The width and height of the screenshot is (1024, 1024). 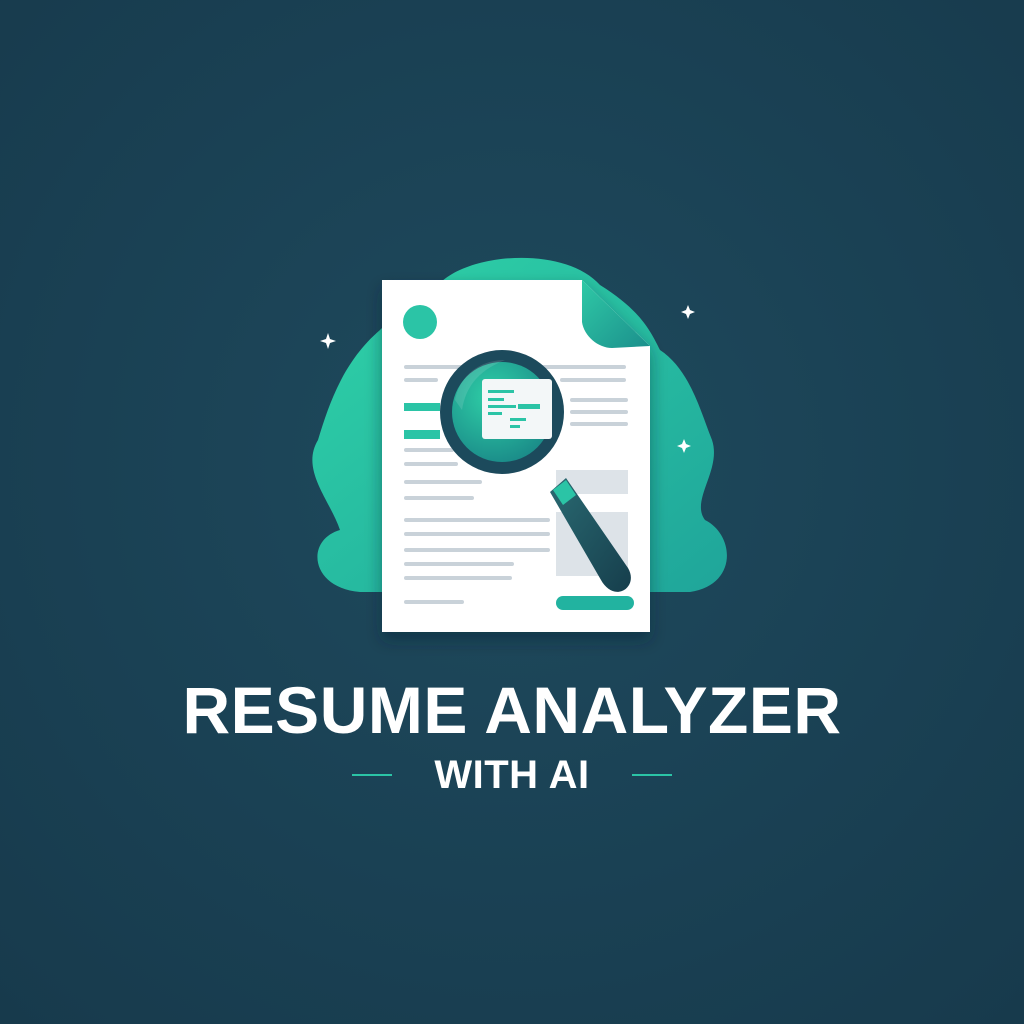 I want to click on resume-magnifier-icon, so click(x=519, y=444).